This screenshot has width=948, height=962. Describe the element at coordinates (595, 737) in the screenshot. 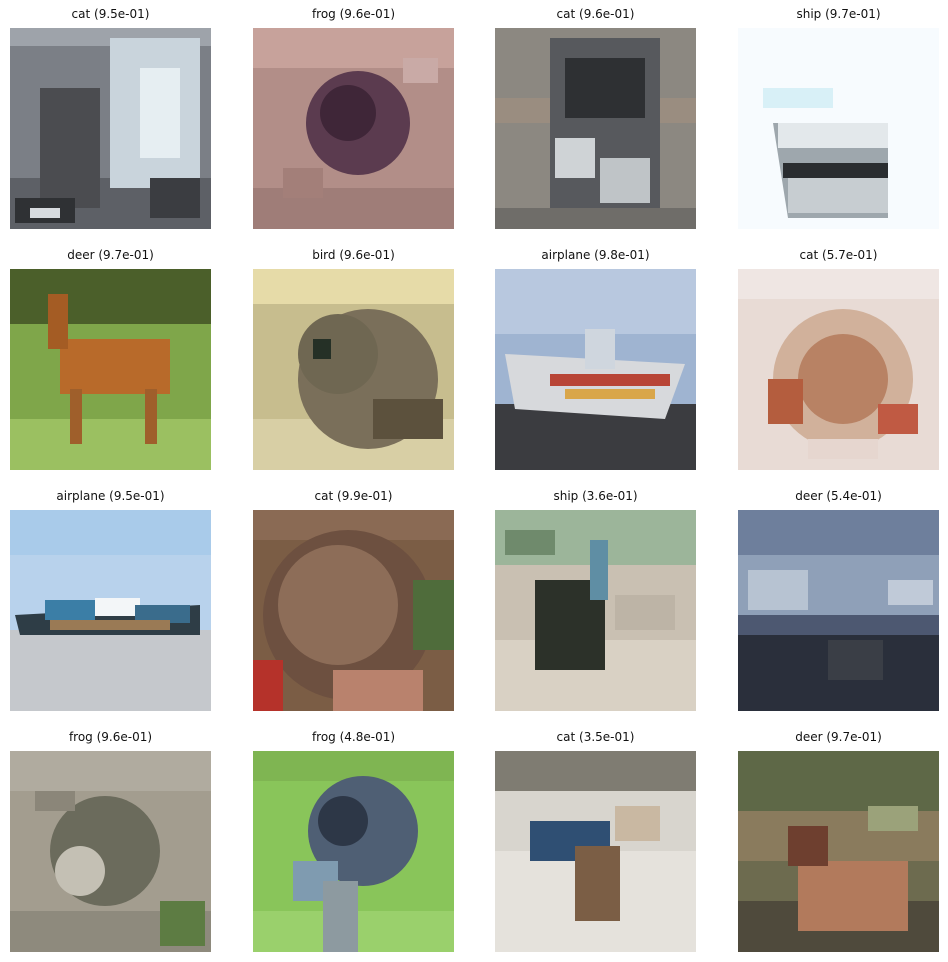

I see `image-title: cat (3.5e-01)` at that location.